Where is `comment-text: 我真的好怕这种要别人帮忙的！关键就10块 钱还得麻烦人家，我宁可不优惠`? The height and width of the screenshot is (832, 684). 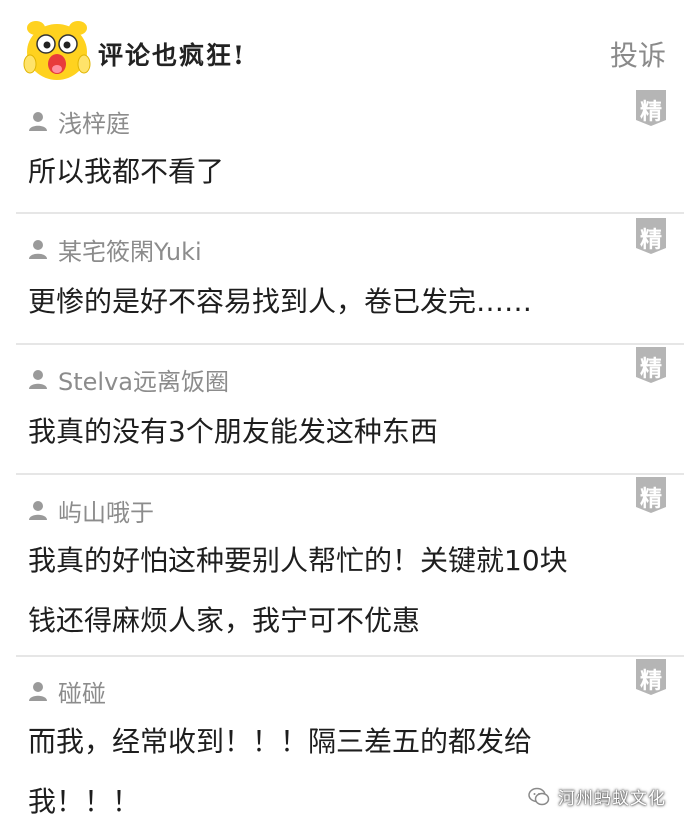
comment-text: 我真的好怕这种要别人帮忙的！关键就10块 钱还得麻烦人家，我宁可不优惠 is located at coordinates (338, 591).